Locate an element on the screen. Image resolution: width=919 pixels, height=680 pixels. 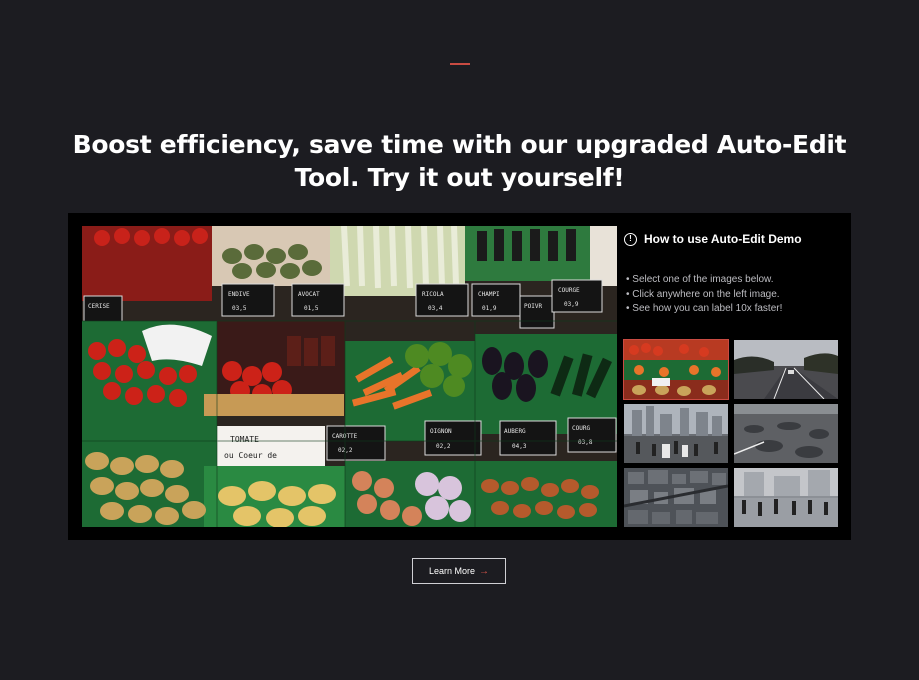
svg-text: POIVR is located at coordinates (533, 306).